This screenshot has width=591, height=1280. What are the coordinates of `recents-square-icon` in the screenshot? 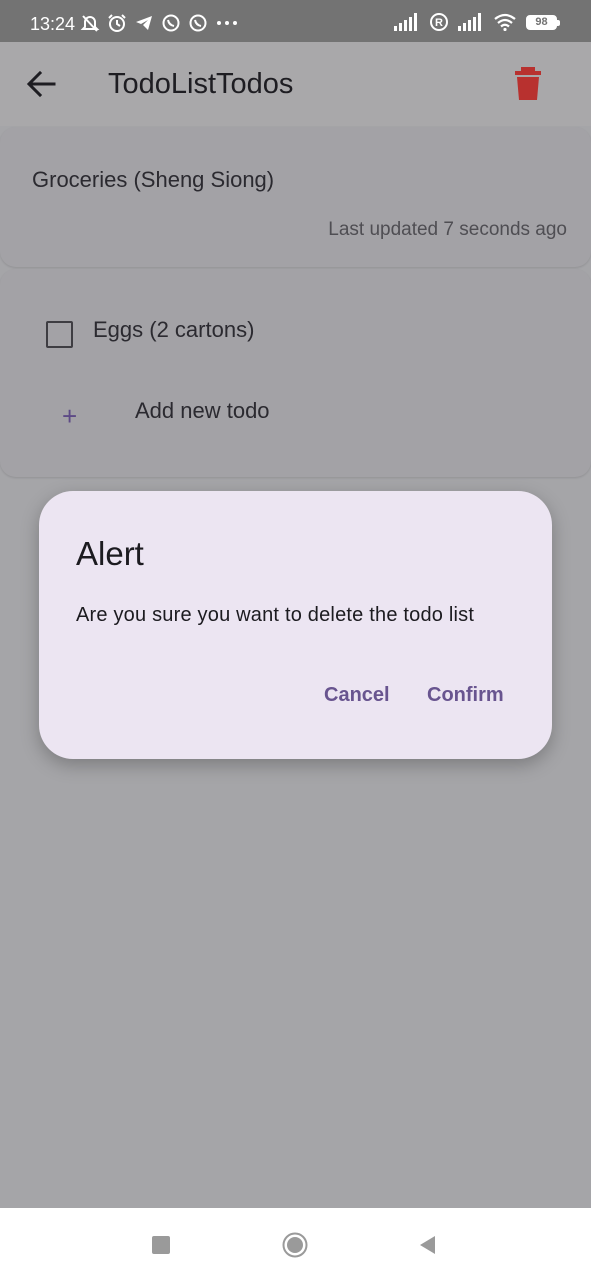 It's located at (161, 1245).